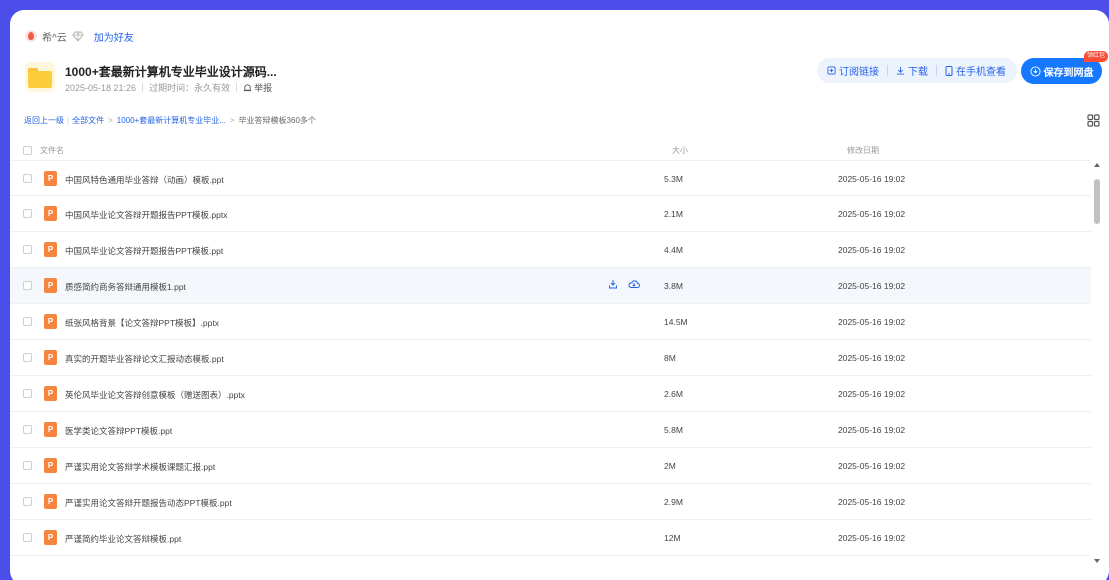 The width and height of the screenshot is (1109, 580). What do you see at coordinates (672, 538) in the screenshot?
I see `file-size: 12M` at bounding box center [672, 538].